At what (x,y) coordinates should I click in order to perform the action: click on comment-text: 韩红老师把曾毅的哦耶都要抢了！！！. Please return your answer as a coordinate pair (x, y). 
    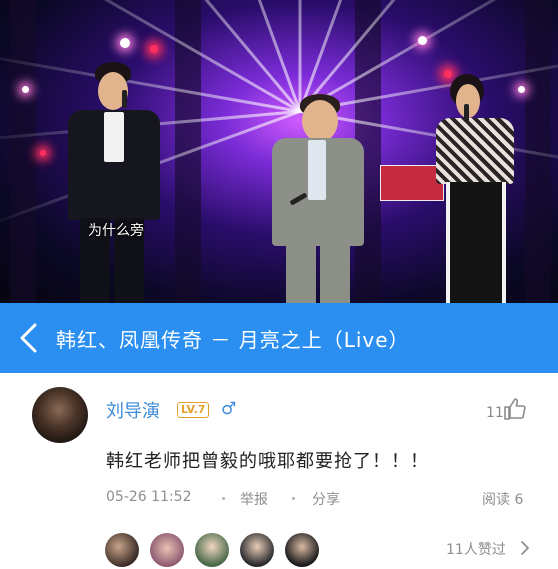
    Looking at the image, I should click on (267, 461).